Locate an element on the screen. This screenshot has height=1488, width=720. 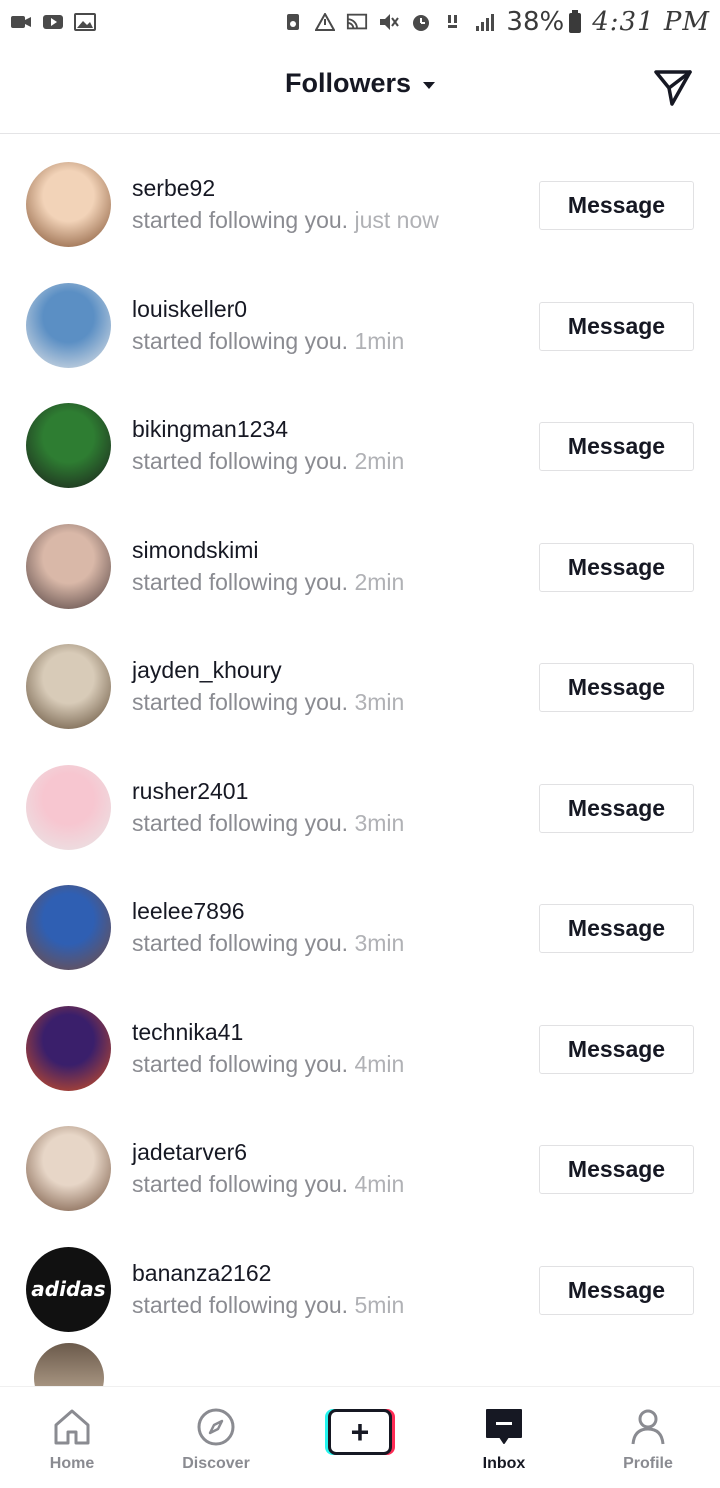
nav-inbox-label: Inbox is located at coordinates (504, 1463).